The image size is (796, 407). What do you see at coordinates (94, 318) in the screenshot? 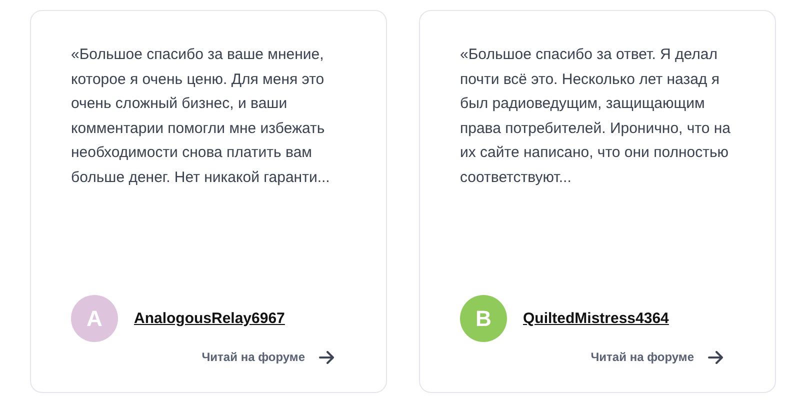
I see `avatar: A` at bounding box center [94, 318].